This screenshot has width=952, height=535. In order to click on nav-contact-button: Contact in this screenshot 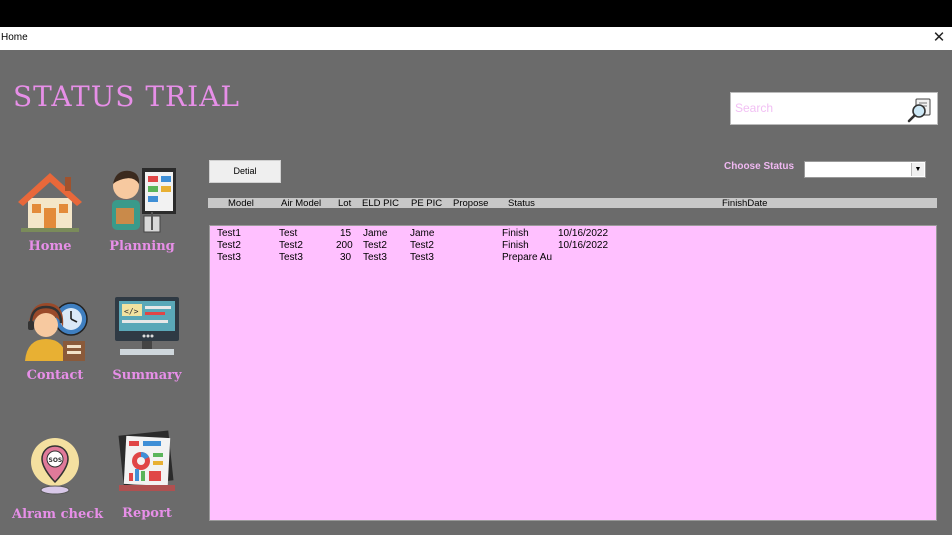, I will do `click(55, 340)`.